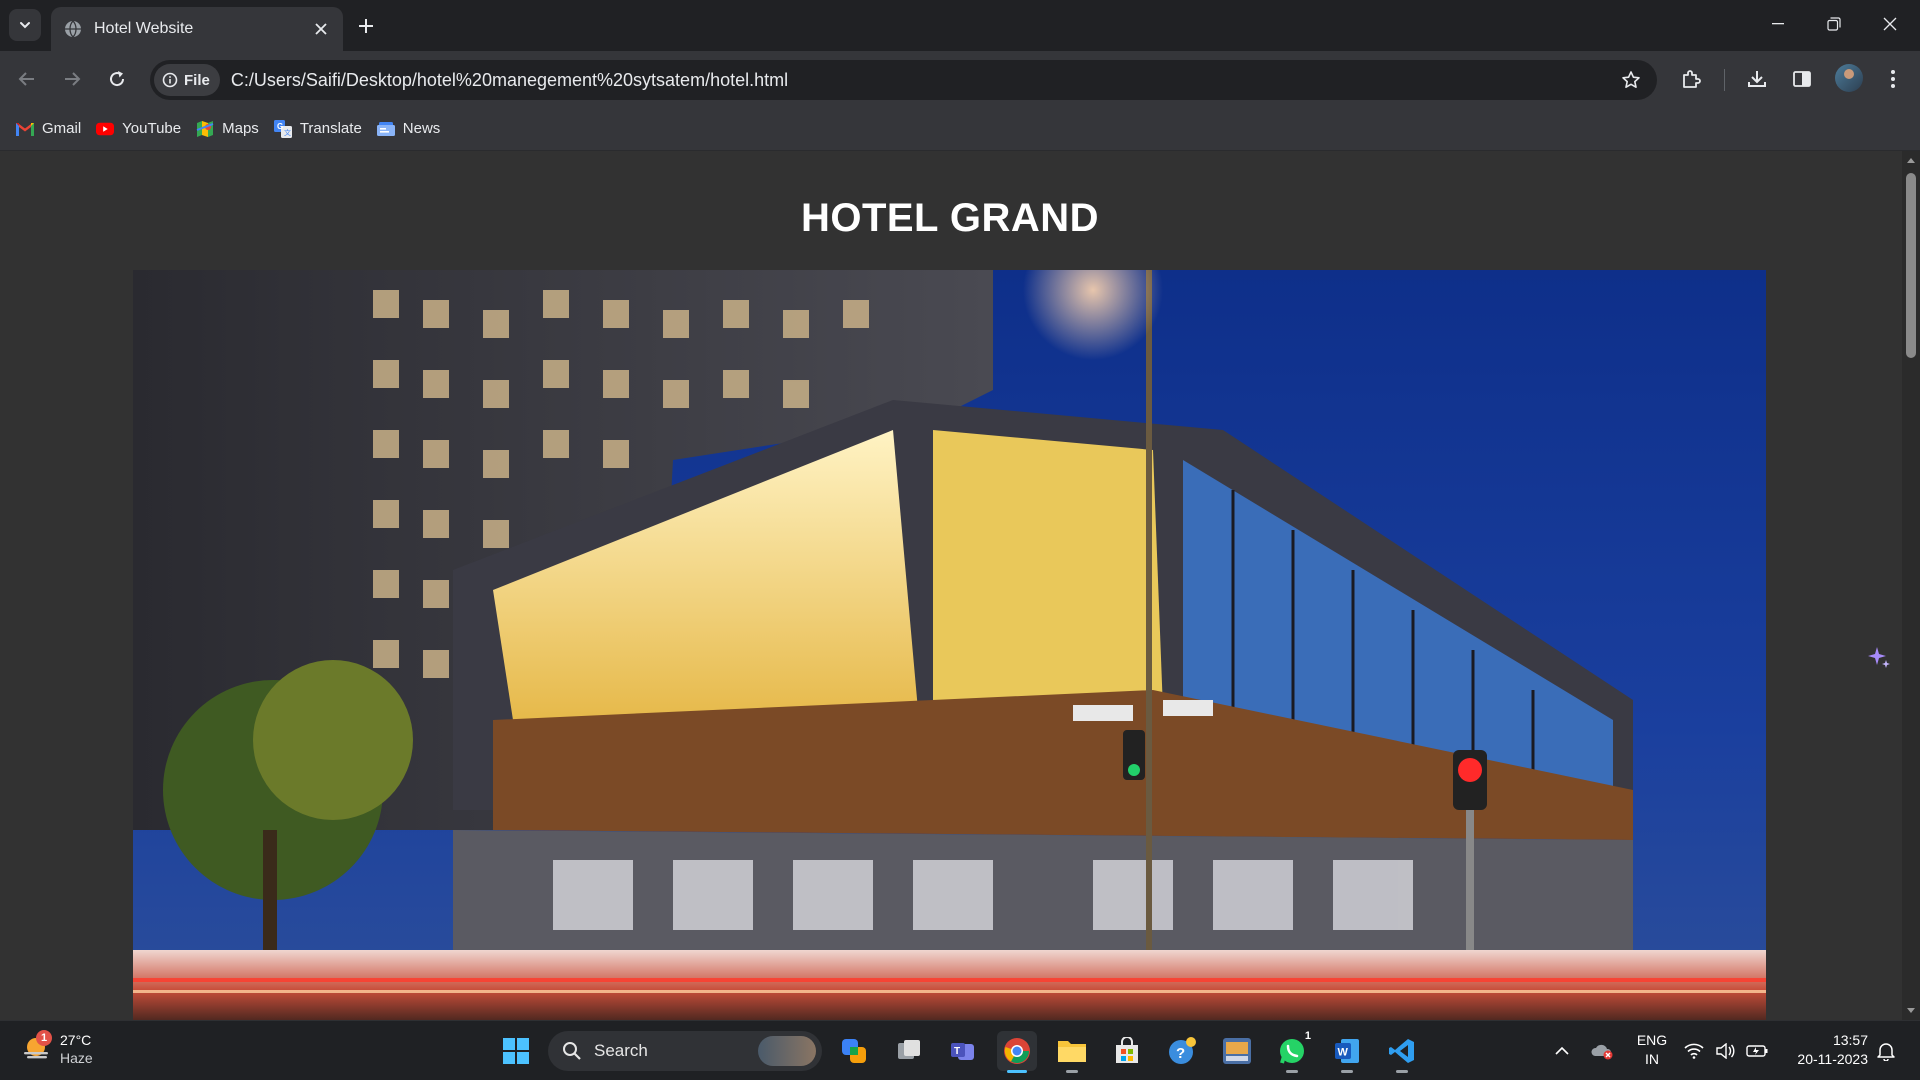 This screenshot has width=1920, height=1080. I want to click on reload-icon, so click(117, 79).